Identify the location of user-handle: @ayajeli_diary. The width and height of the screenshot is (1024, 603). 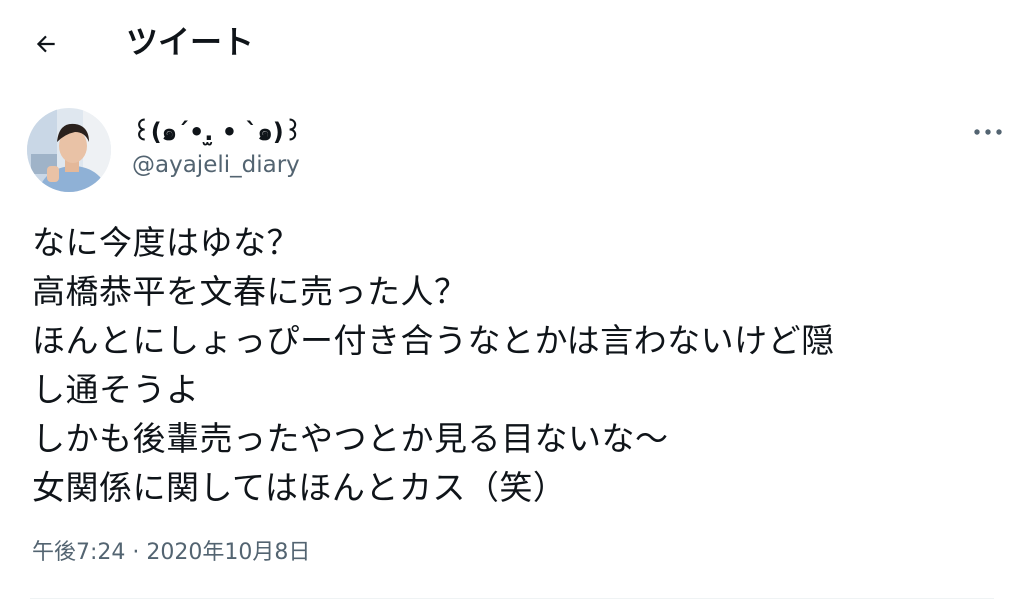
(216, 165).